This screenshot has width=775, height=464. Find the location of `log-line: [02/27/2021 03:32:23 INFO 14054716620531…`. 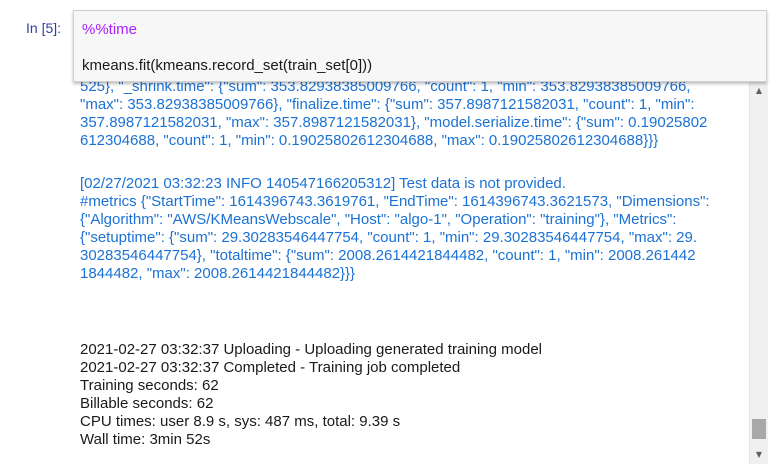

log-line: [02/27/2021 03:32:23 INFO 14054716620531… is located at coordinates (323, 183).